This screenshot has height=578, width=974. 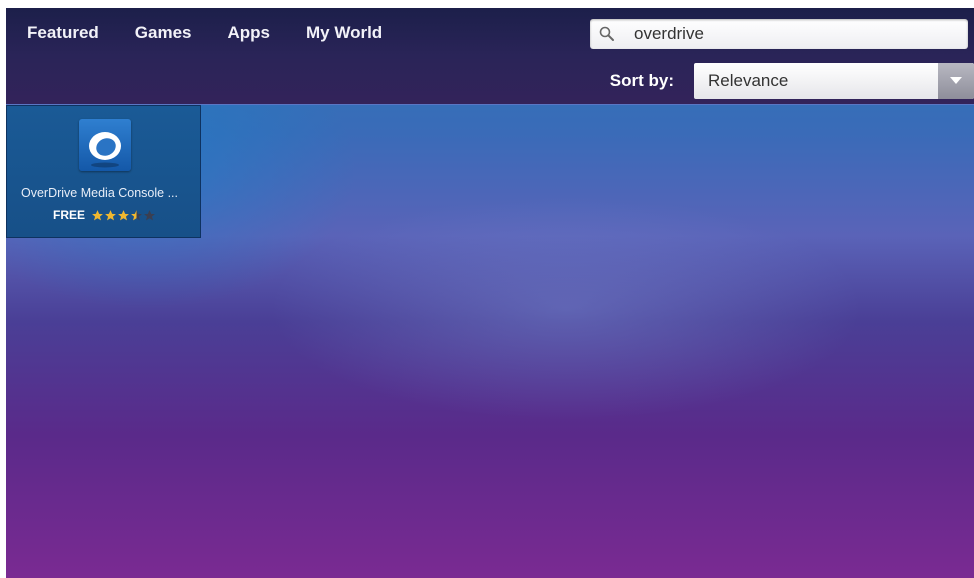 I want to click on sort-label: Sort by:, so click(x=641, y=80).